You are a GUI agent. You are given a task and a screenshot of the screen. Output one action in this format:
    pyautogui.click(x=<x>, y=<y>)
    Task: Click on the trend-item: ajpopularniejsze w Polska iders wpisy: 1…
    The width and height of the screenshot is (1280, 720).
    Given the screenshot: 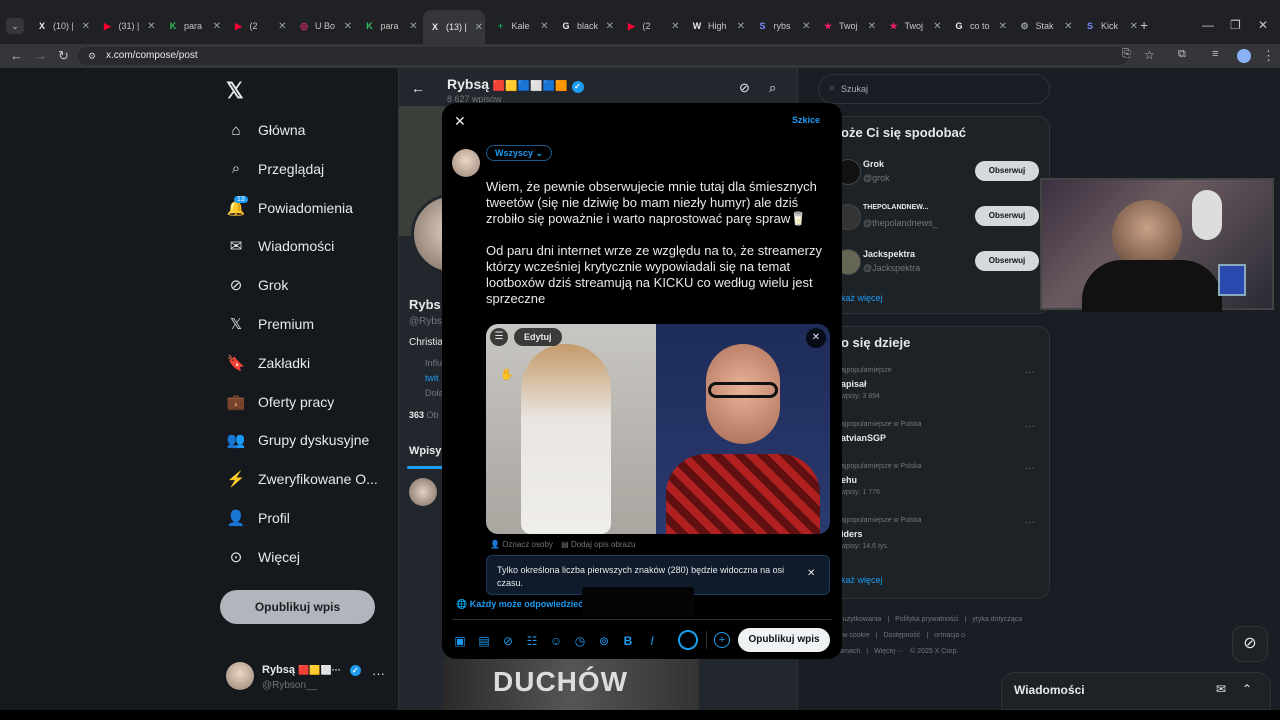 What is the action you would take?
    pyautogui.click(x=931, y=540)
    